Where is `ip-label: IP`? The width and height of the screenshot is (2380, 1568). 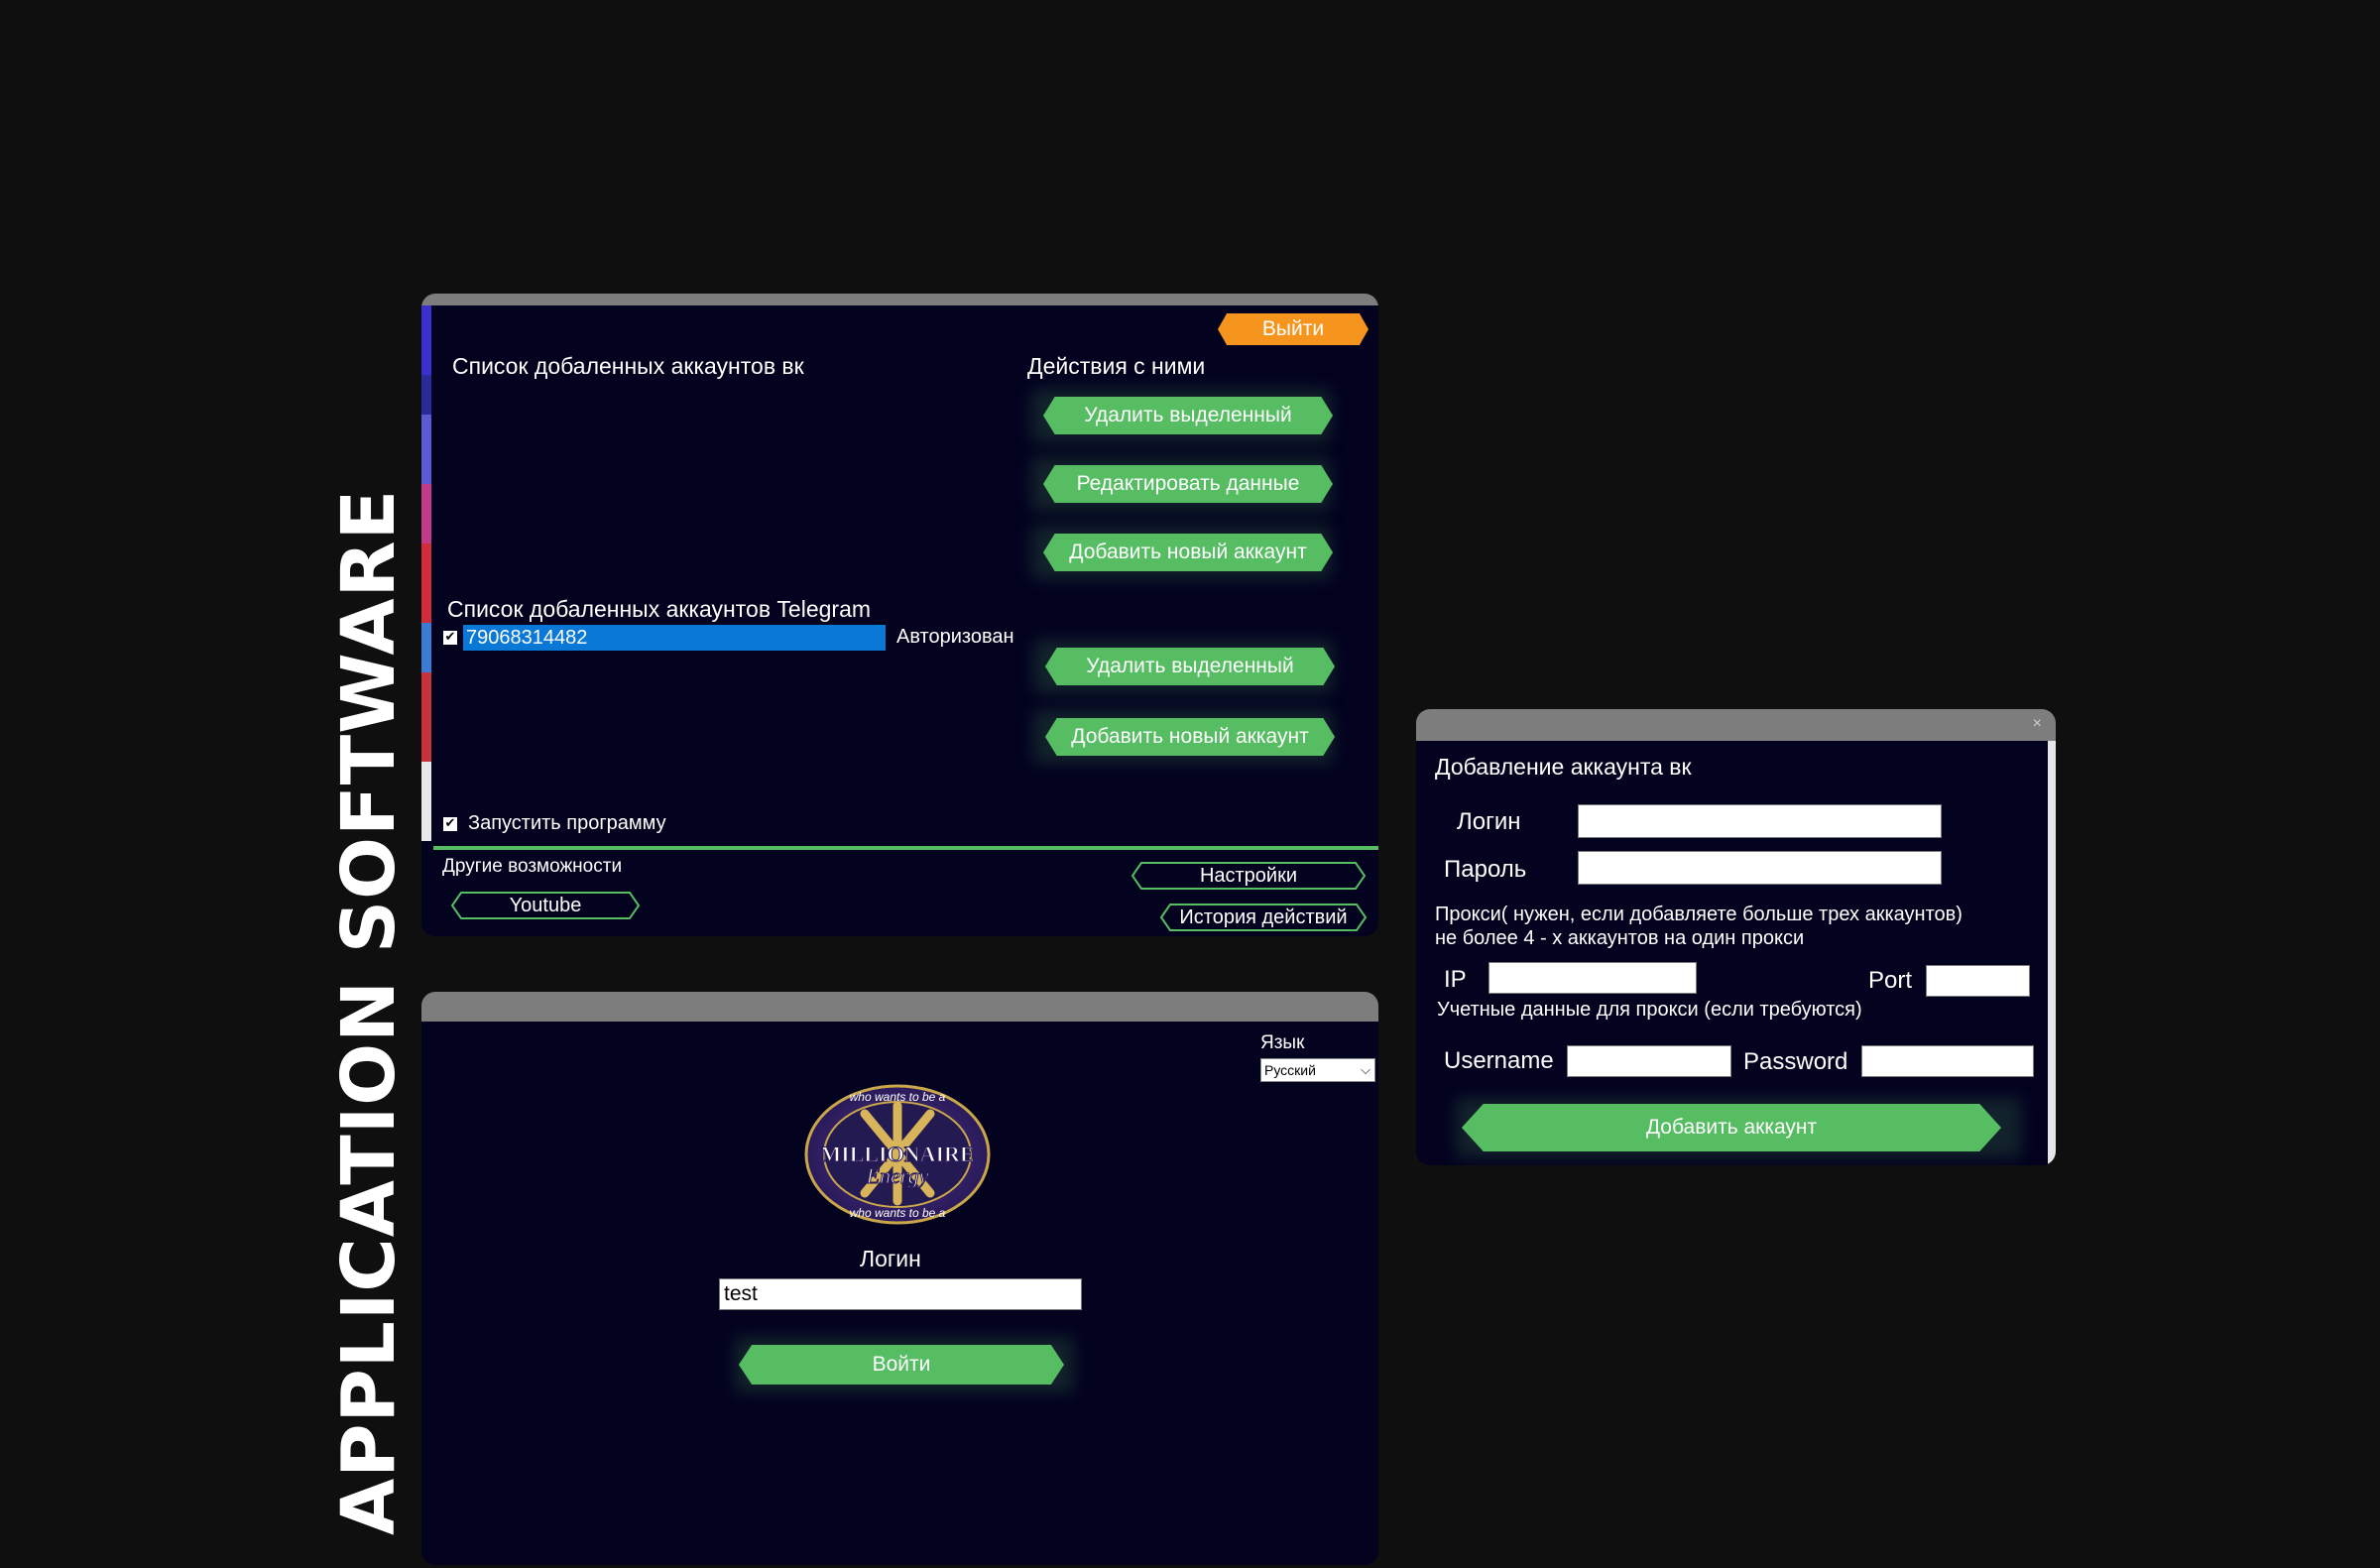 ip-label: IP is located at coordinates (1455, 979).